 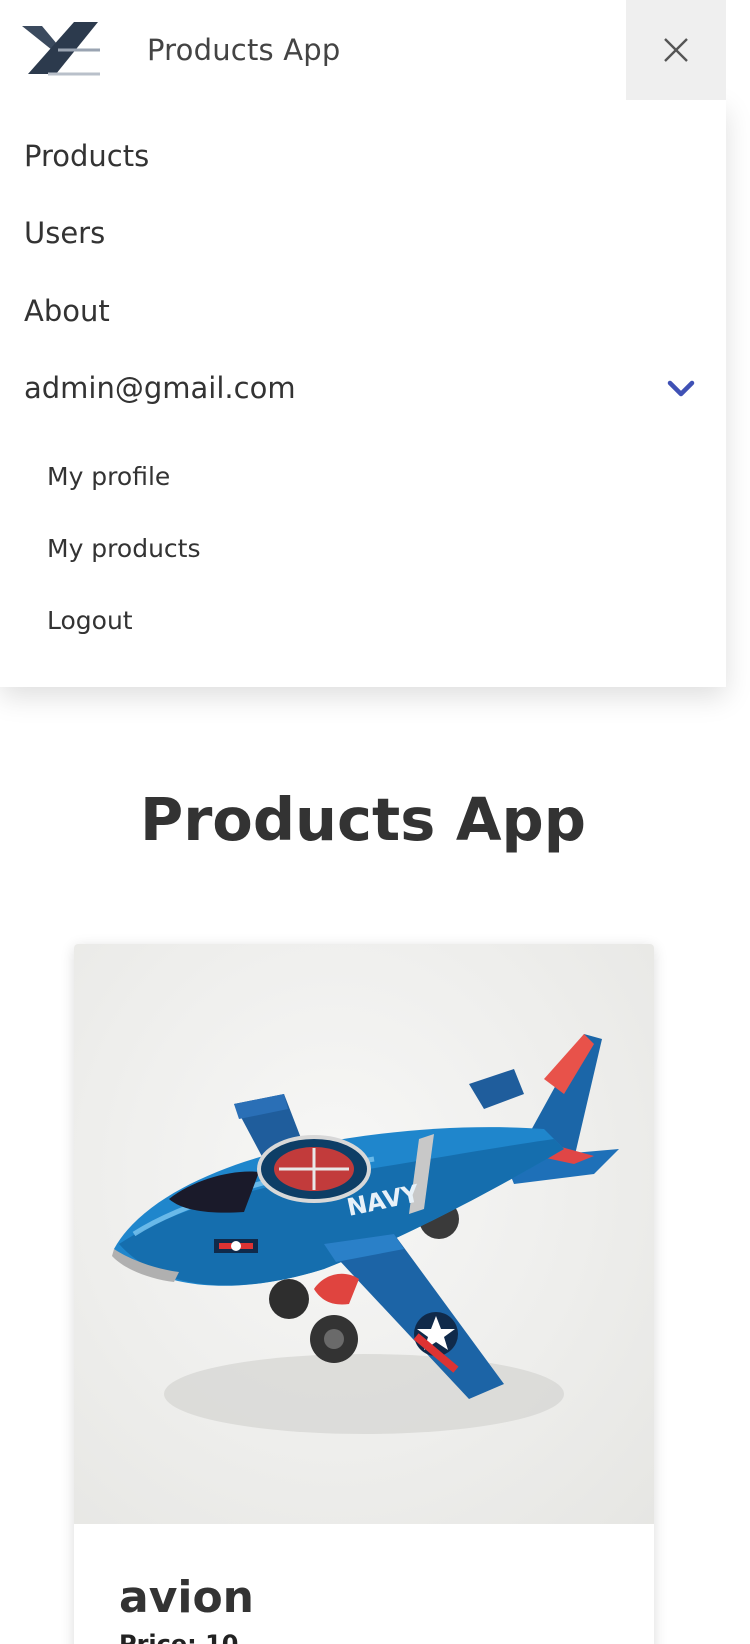 What do you see at coordinates (64, 233) in the screenshot?
I see `menu-item-users: Users` at bounding box center [64, 233].